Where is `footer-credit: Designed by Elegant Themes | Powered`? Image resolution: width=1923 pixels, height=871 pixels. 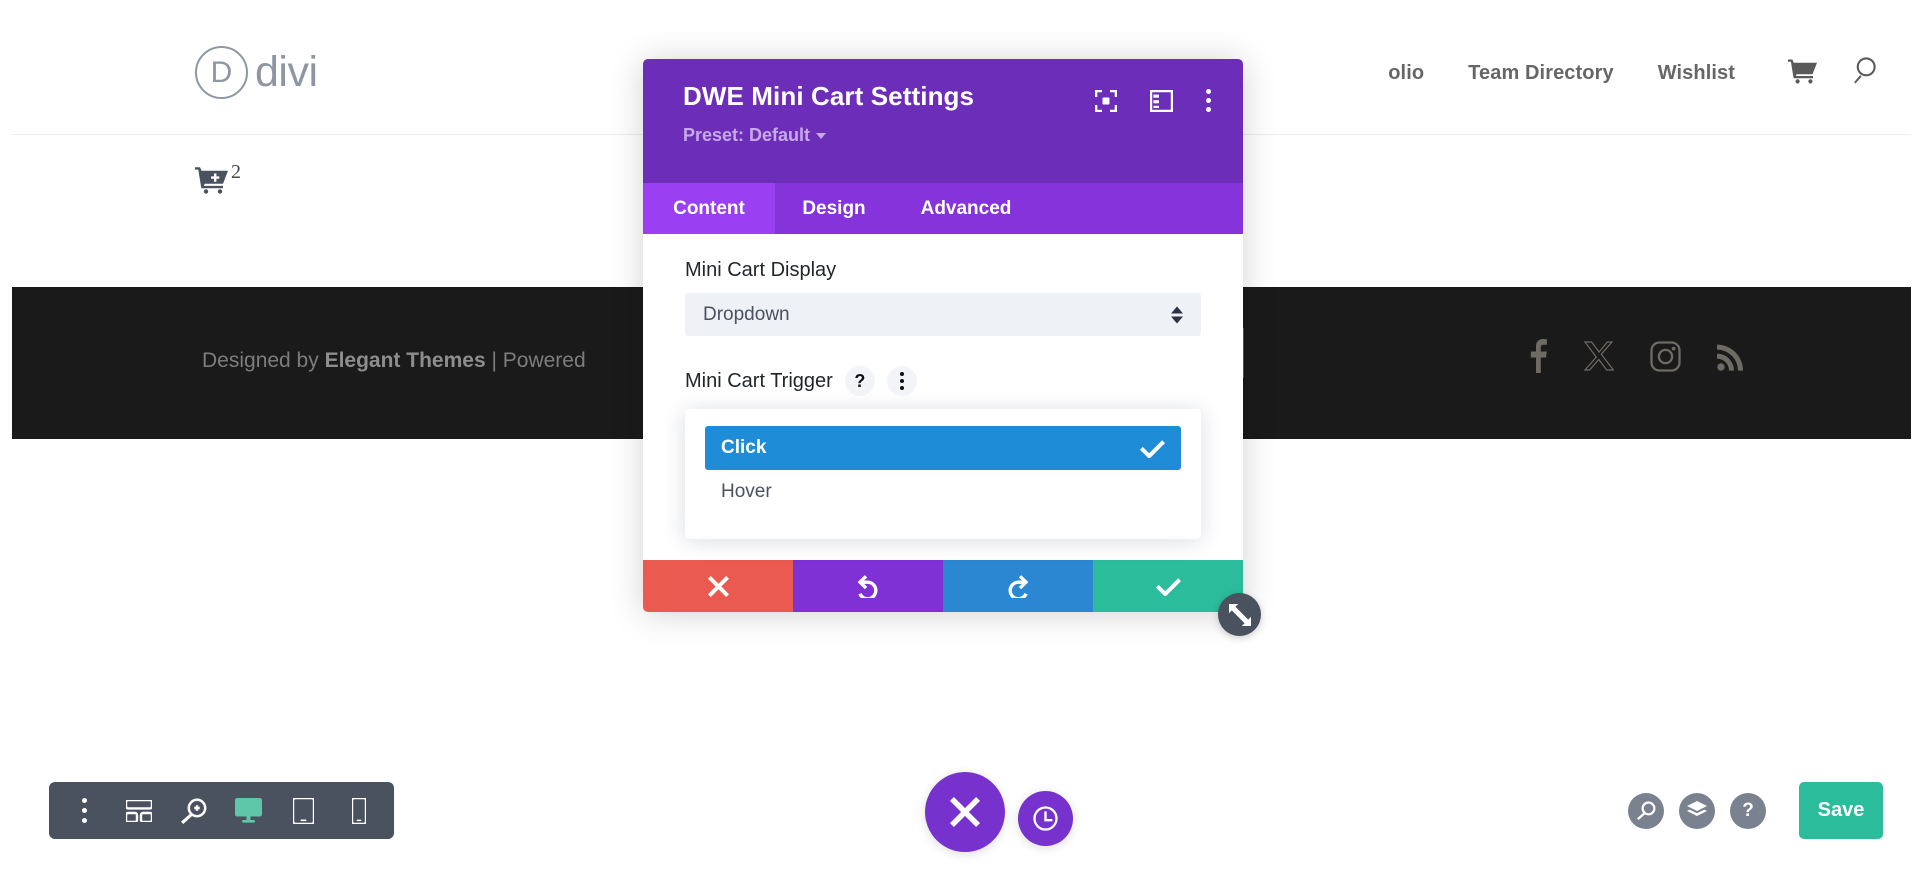
footer-credit: Designed by Elegant Themes | Powered is located at coordinates (394, 361).